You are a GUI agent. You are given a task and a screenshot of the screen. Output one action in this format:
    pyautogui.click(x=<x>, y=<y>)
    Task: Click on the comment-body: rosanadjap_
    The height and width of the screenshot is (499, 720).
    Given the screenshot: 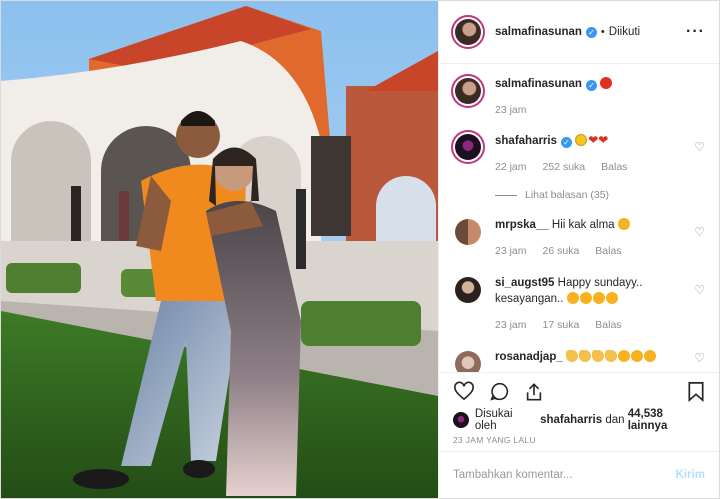 What is the action you would take?
    pyautogui.click(x=600, y=359)
    